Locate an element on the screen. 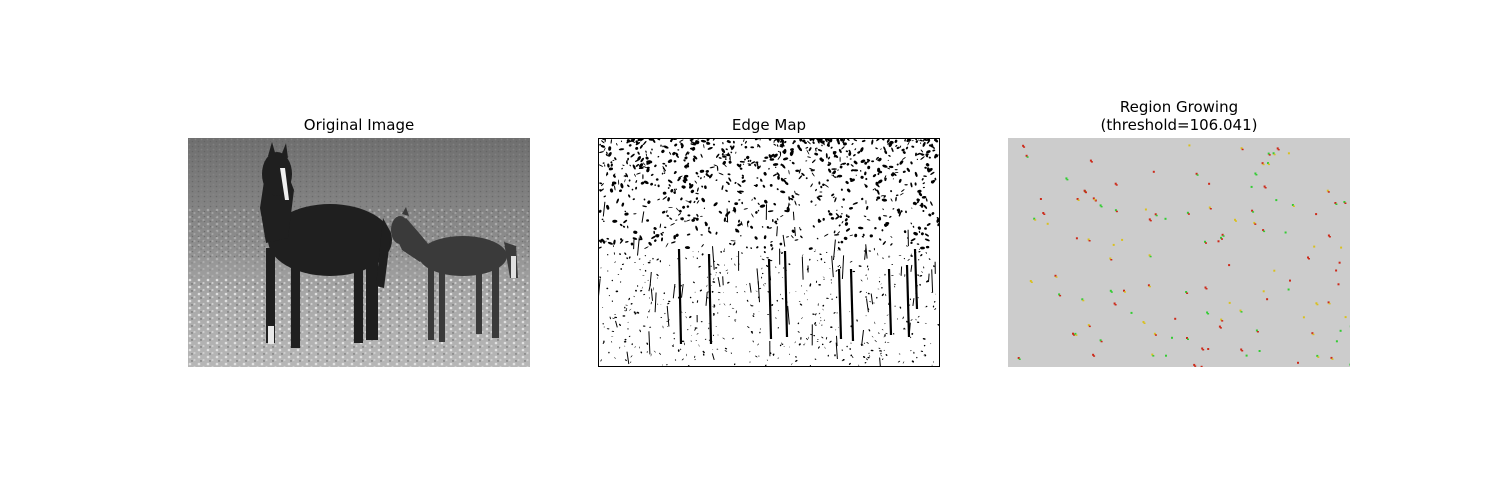 Image resolution: width=1500 pixels, height=500 pixels. edge-map-image is located at coordinates (769, 252).